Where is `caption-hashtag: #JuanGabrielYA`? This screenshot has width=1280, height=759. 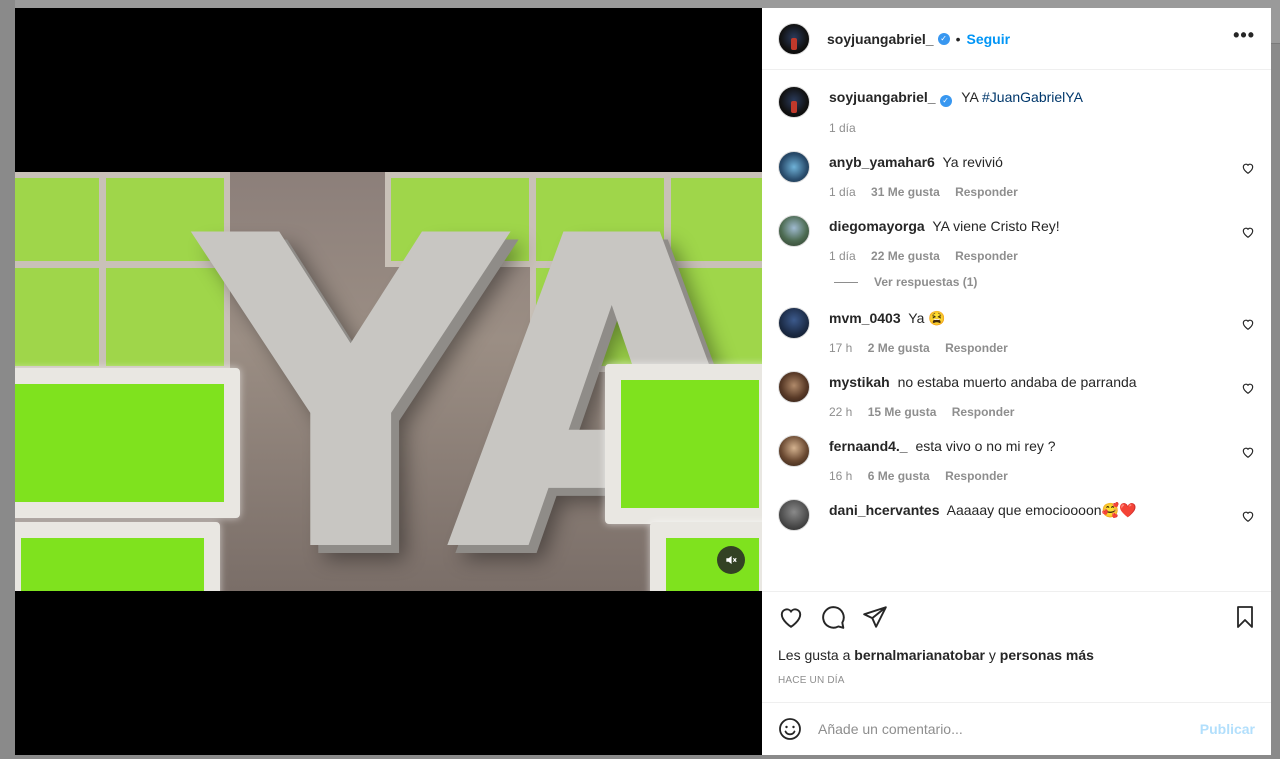
caption-hashtag: #JuanGabrielYA is located at coordinates (1032, 97).